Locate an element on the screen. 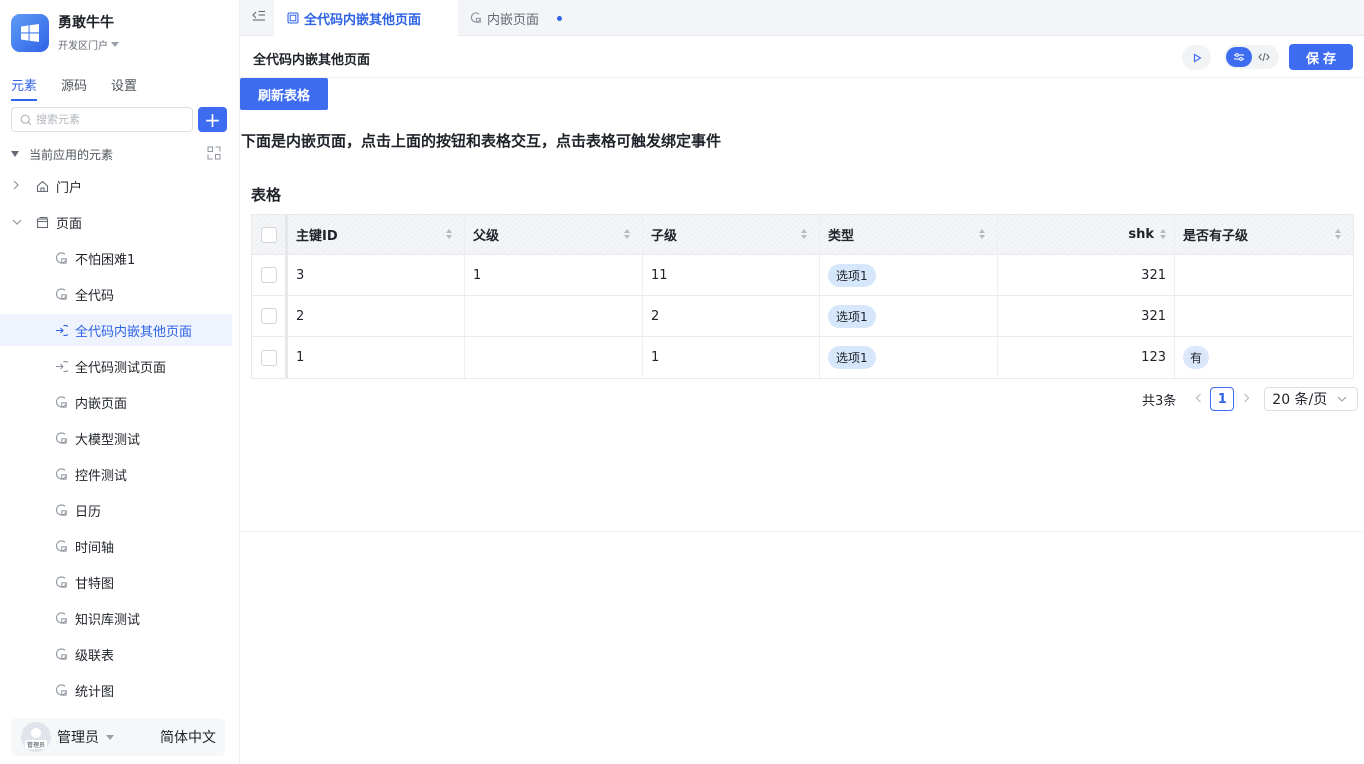  tree-page-label: 大模型测试 is located at coordinates (108, 440).